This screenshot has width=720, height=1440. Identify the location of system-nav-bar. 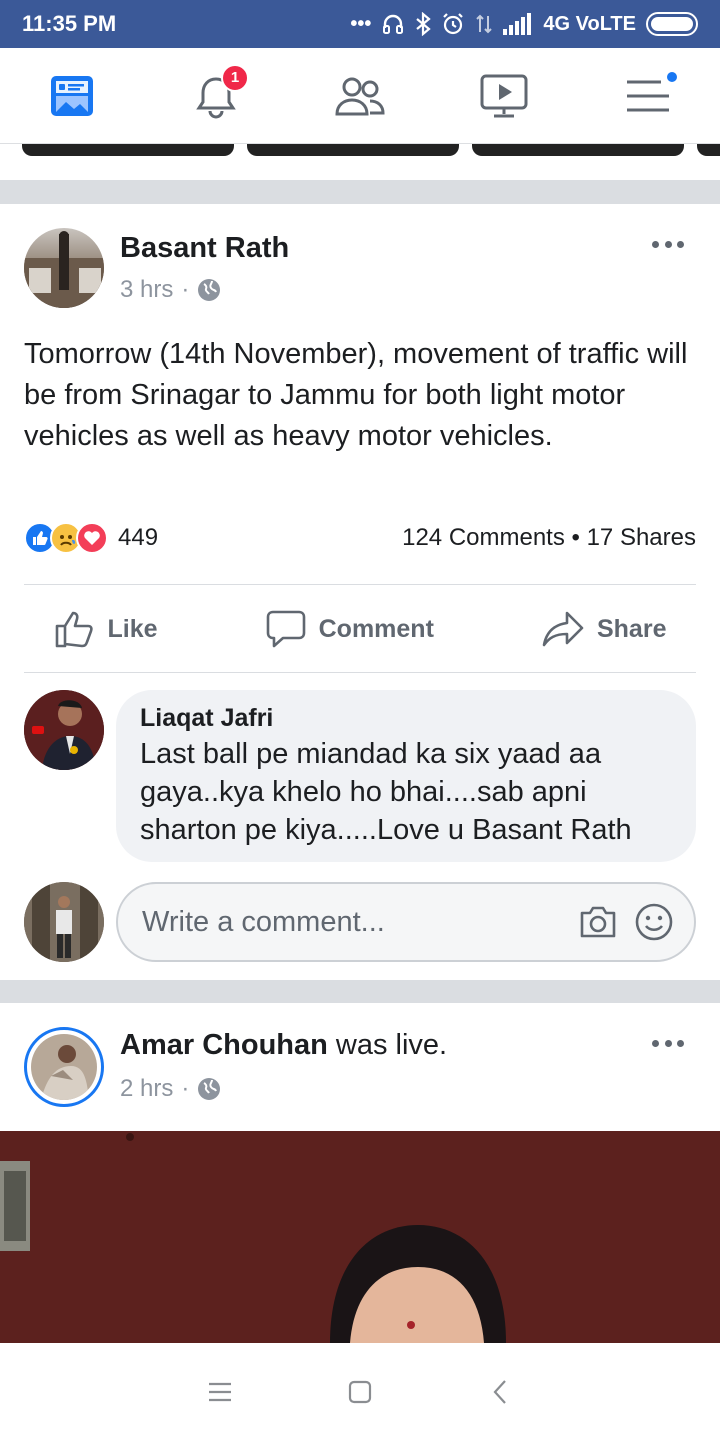
(360, 1391).